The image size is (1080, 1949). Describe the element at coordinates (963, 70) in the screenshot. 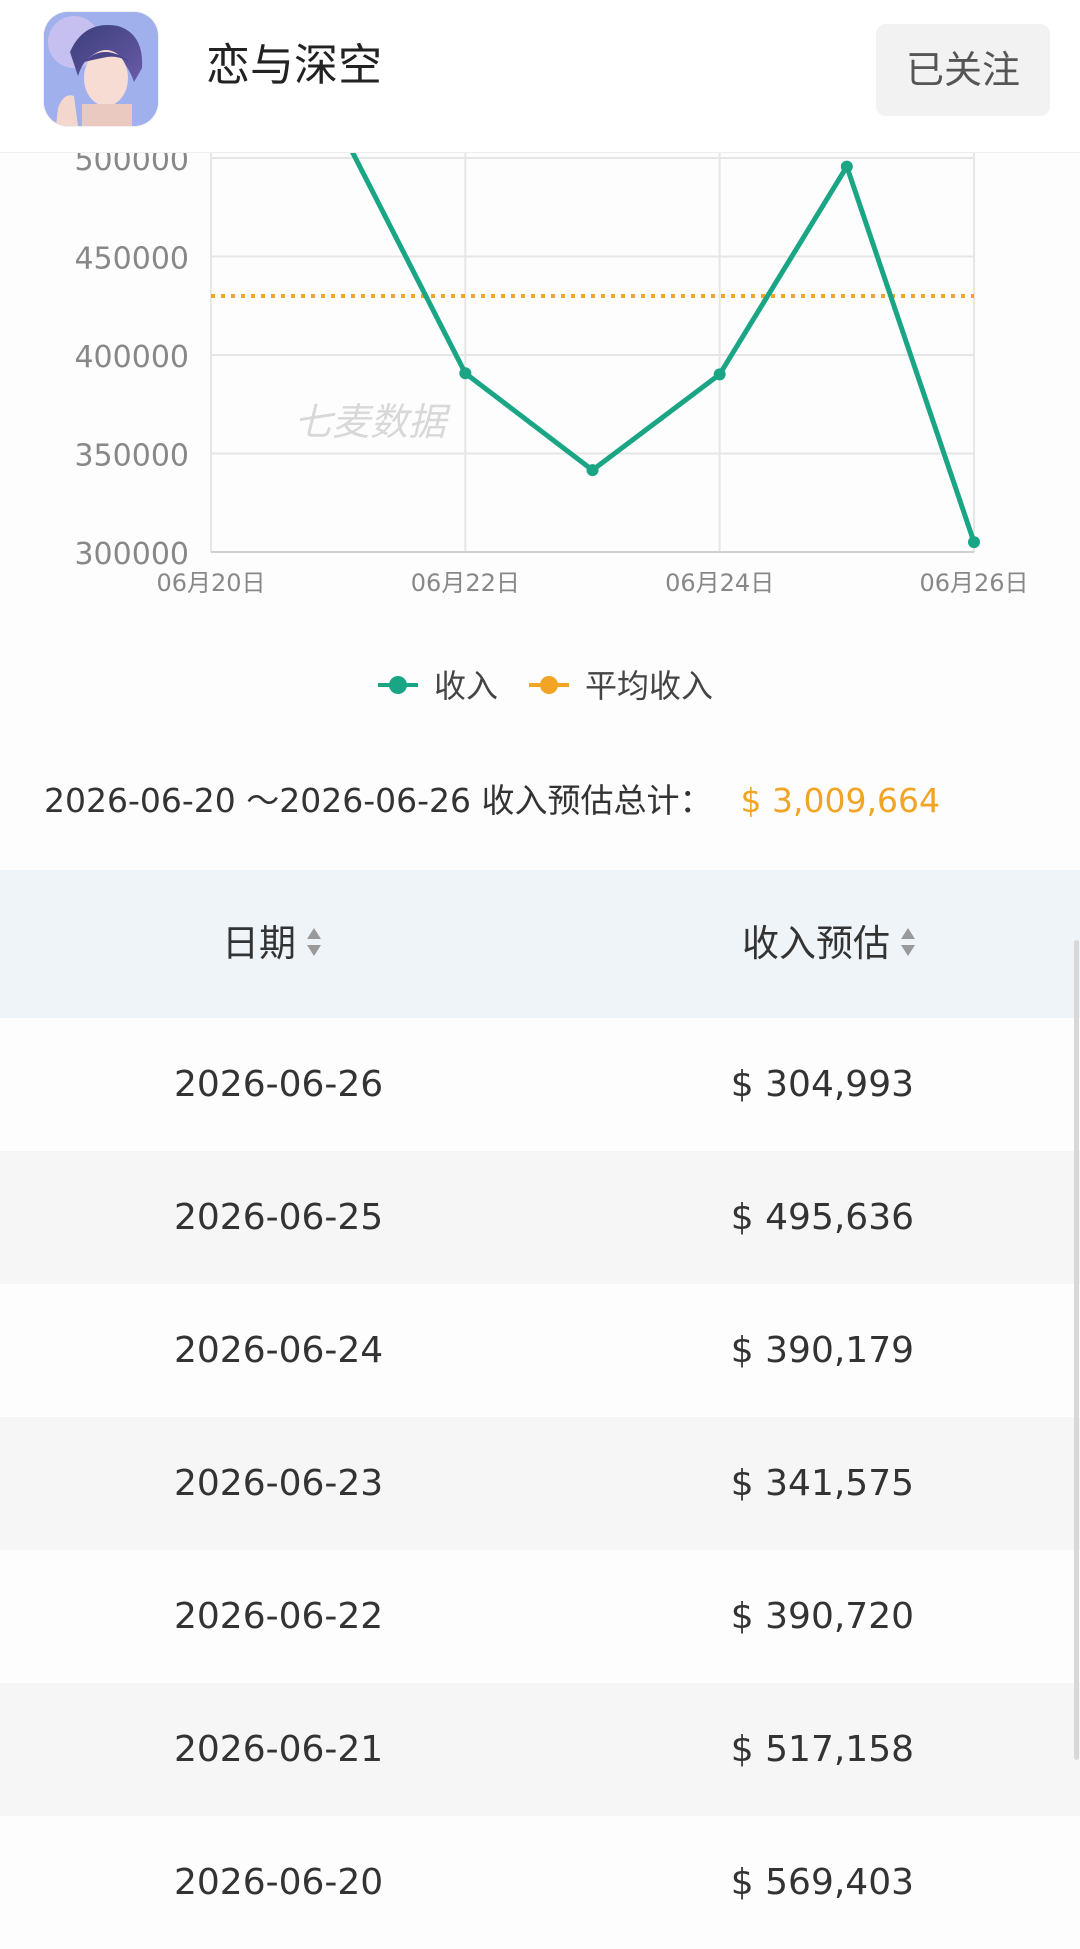

I see `follow-button: 已关注` at that location.